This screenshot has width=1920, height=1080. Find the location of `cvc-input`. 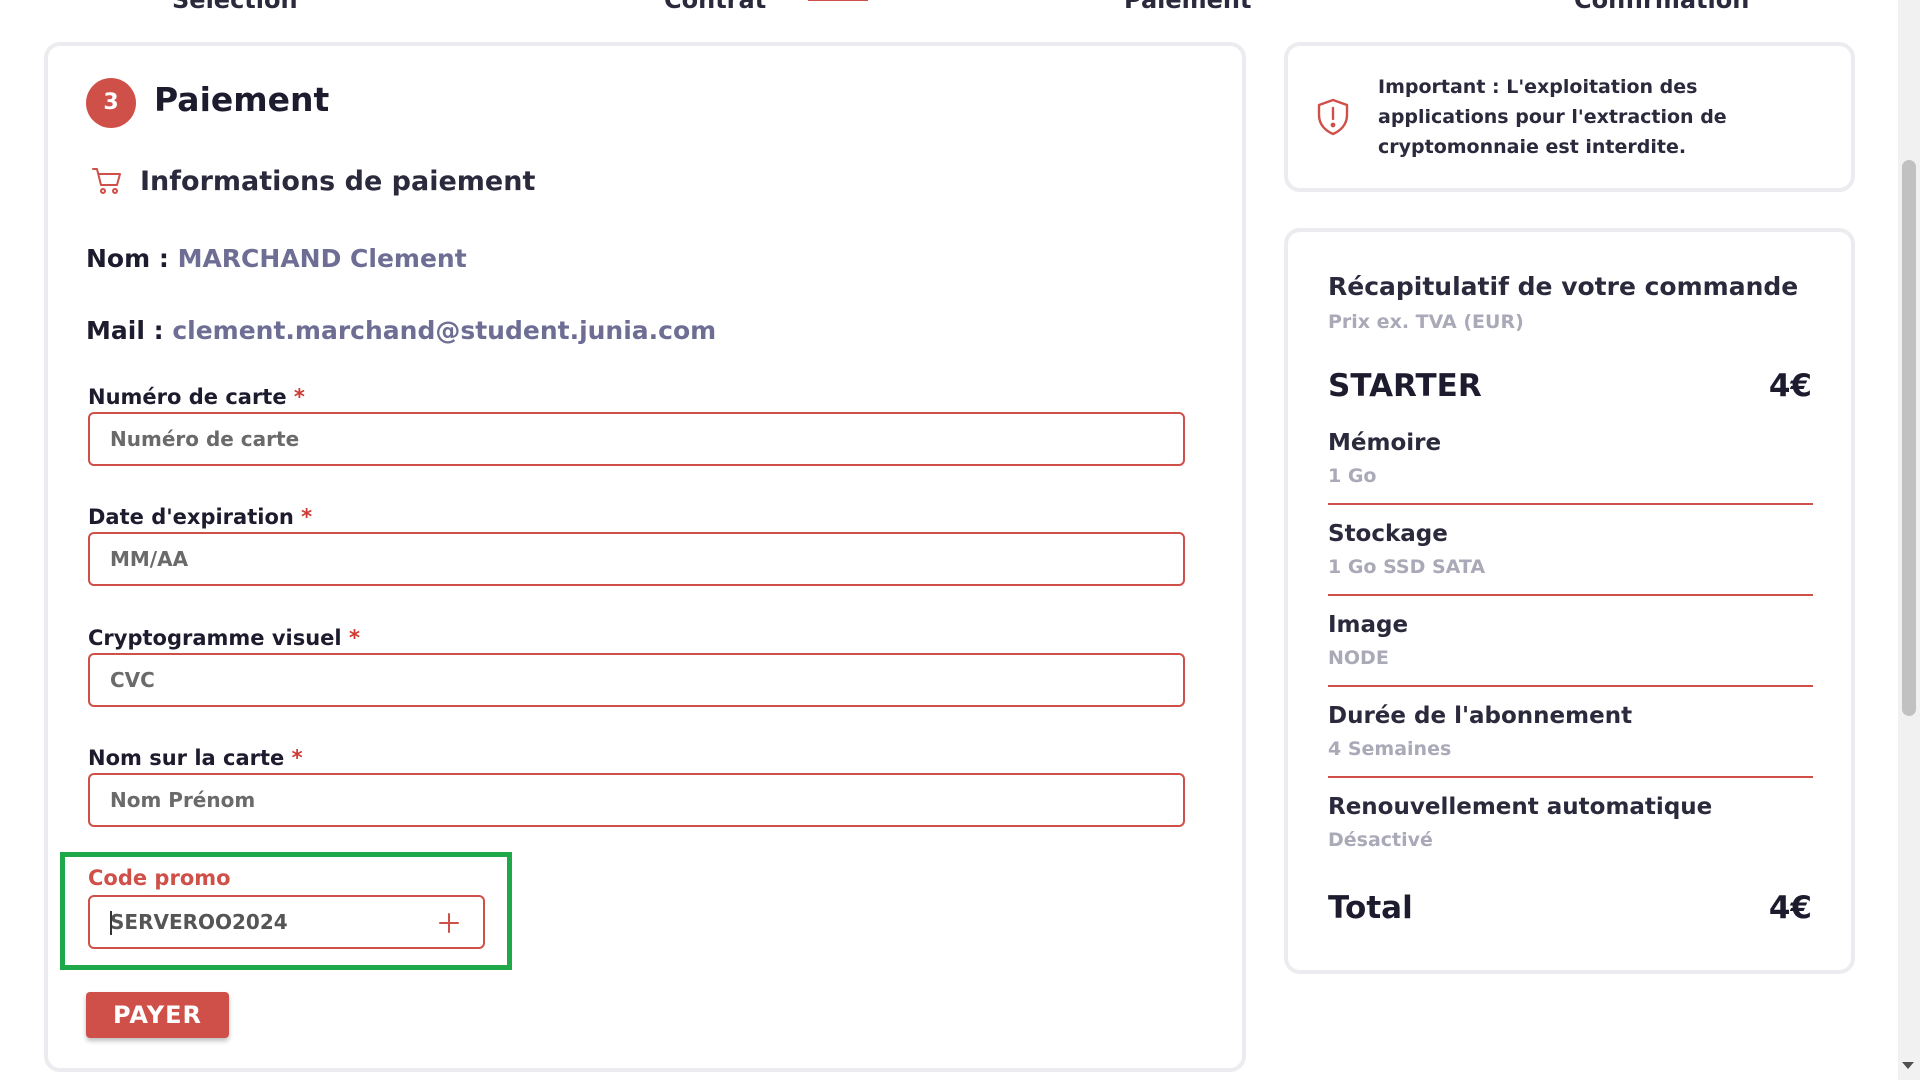

cvc-input is located at coordinates (636, 680).